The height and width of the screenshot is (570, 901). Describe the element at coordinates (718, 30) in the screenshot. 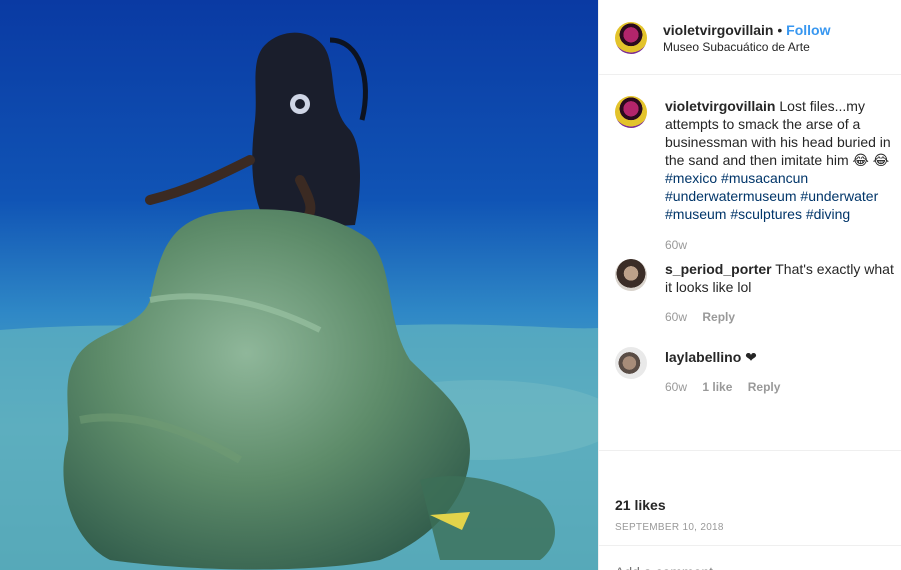

I see `post-author-username: violetvirgovillain` at that location.